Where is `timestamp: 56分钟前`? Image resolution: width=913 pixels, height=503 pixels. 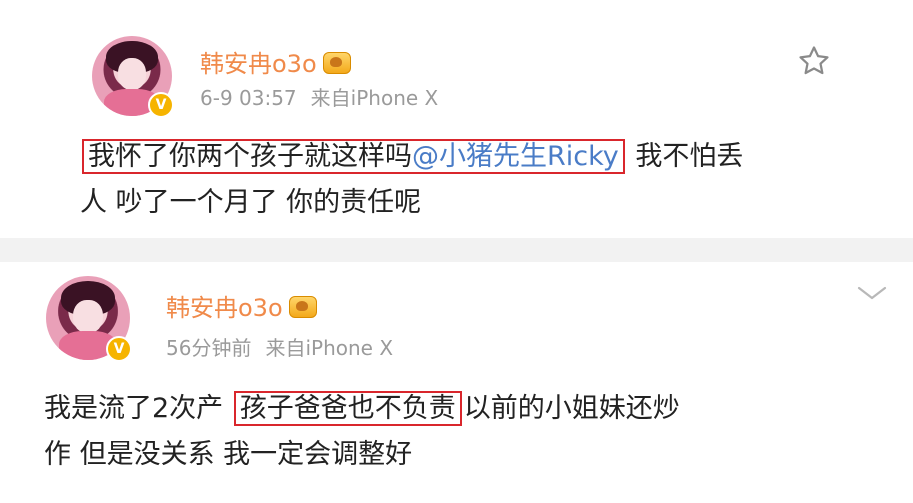 timestamp: 56分钟前 is located at coordinates (209, 348).